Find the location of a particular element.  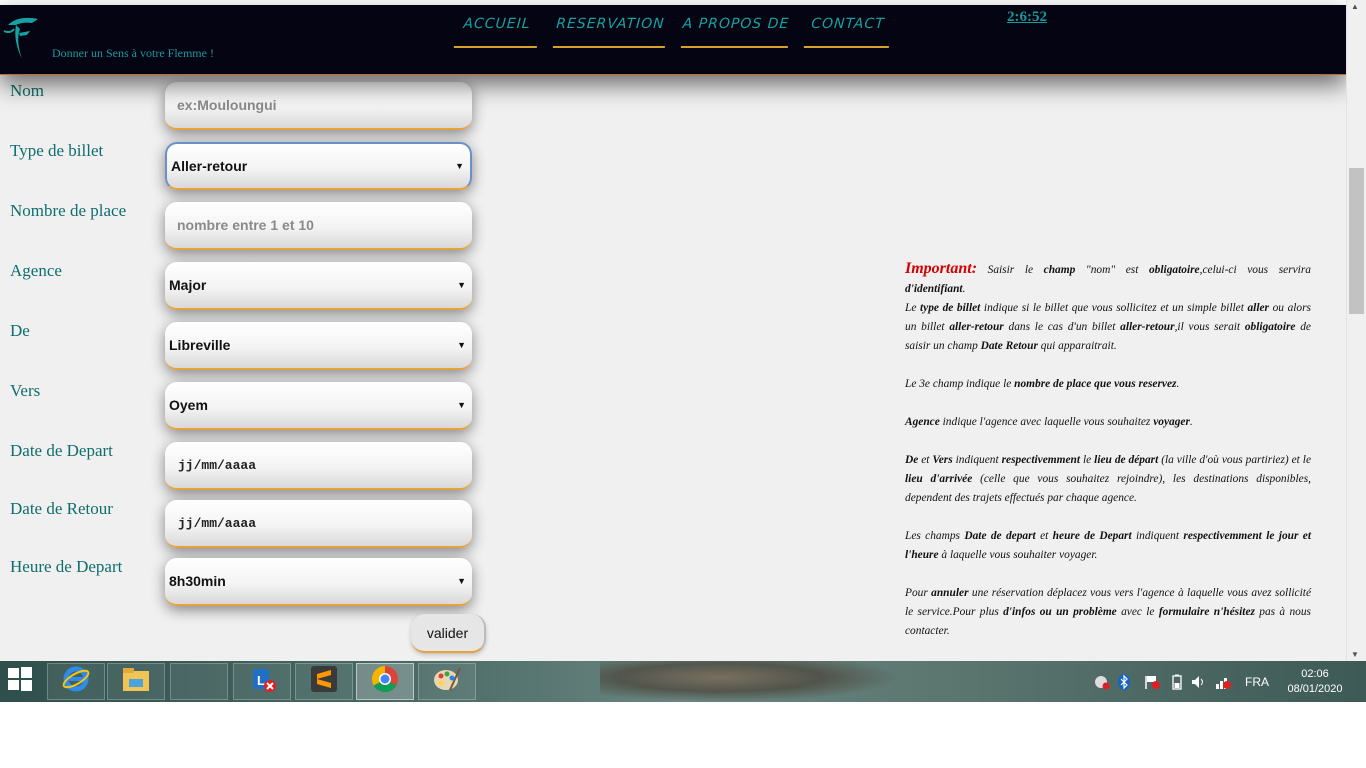

taskbar-chrome is located at coordinates (385, 681).